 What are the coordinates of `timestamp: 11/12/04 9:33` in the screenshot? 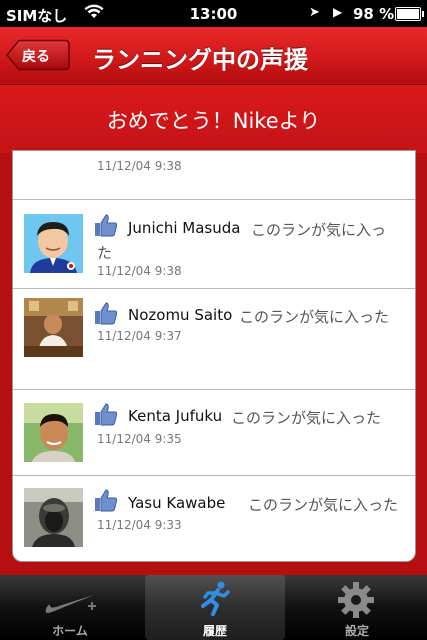 It's located at (139, 525).